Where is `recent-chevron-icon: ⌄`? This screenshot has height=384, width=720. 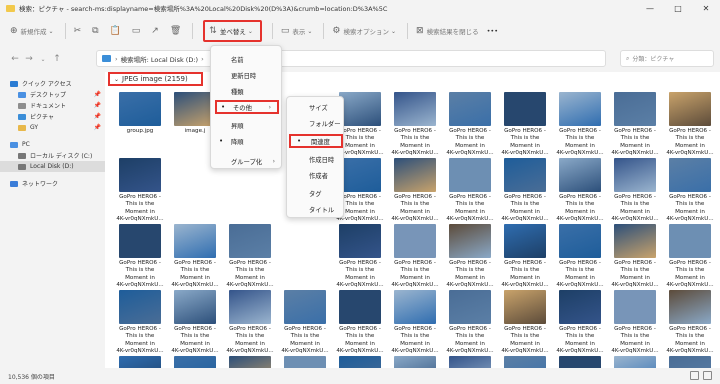 recent-chevron-icon: ⌄ is located at coordinates (43, 59).